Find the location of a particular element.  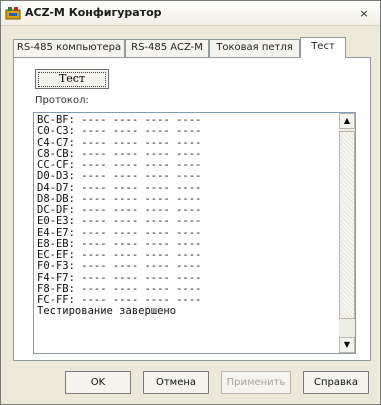

log-line: D0-D3: ---- ---- ---- ---- is located at coordinates (119, 176).